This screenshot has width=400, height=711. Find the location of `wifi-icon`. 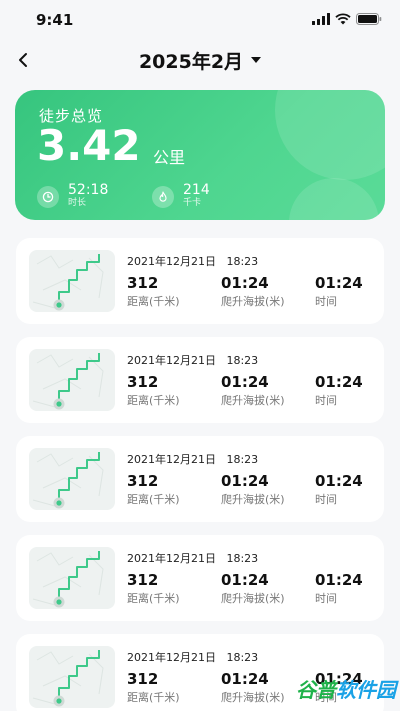

wifi-icon is located at coordinates (343, 19).